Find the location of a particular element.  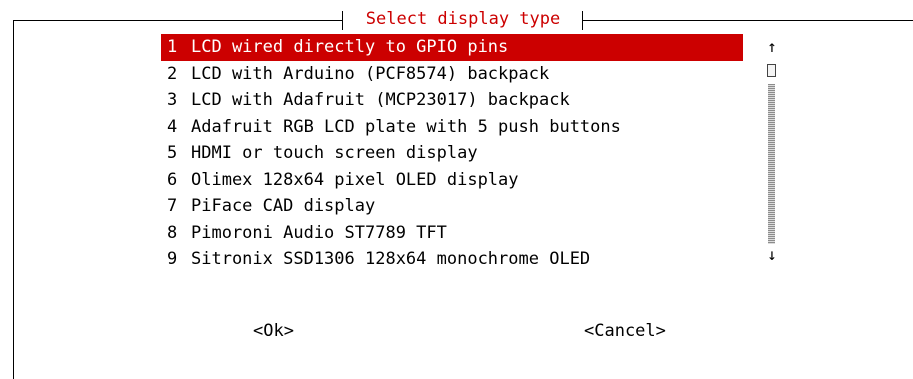

menu-item-hdmi-touch: 5 HDMI or touch screen display is located at coordinates (452, 153).